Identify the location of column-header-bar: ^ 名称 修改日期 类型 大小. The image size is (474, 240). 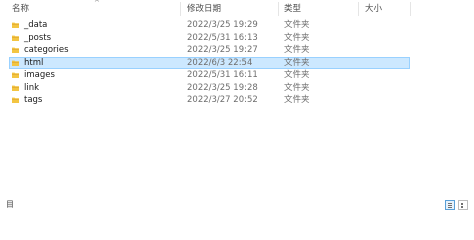
(237, 9).